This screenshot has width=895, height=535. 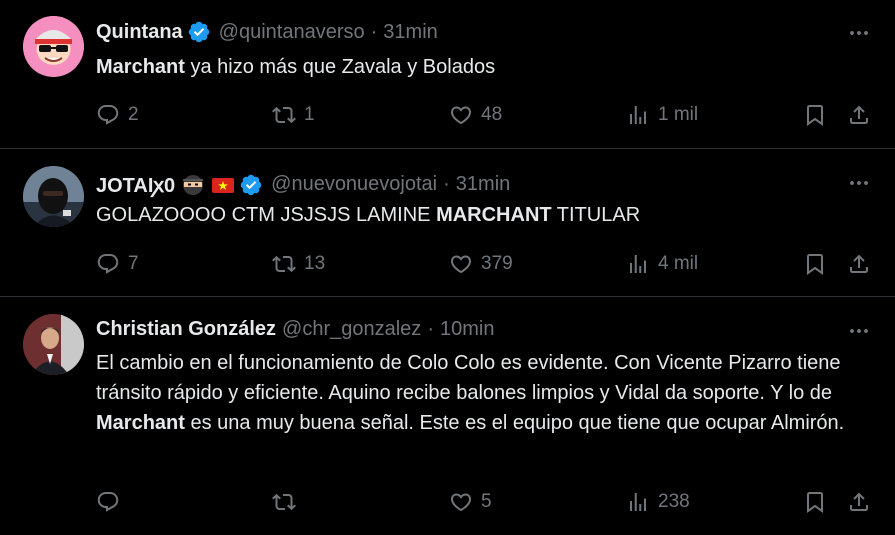 What do you see at coordinates (494, 215) in the screenshot?
I see `tweet-text-bold: MARCHANT` at bounding box center [494, 215].